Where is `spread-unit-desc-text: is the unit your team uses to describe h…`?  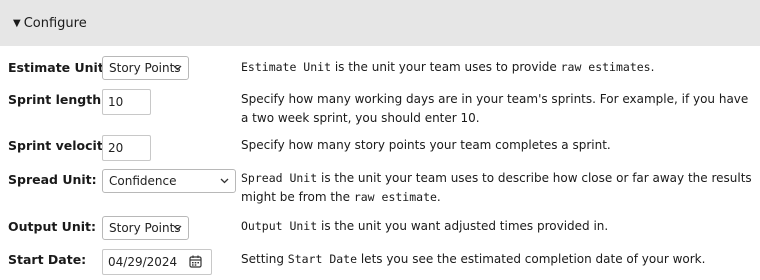
spread-unit-desc-text: is the unit your team uses to describe h… is located at coordinates (496, 187).